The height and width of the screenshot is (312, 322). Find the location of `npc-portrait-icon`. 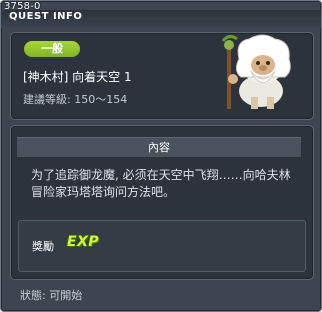

npc-portrait-icon is located at coordinates (256, 71).